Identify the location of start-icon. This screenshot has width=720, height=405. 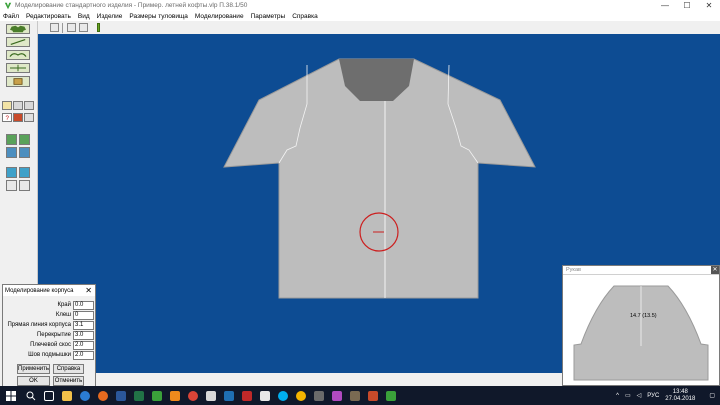
(11, 395).